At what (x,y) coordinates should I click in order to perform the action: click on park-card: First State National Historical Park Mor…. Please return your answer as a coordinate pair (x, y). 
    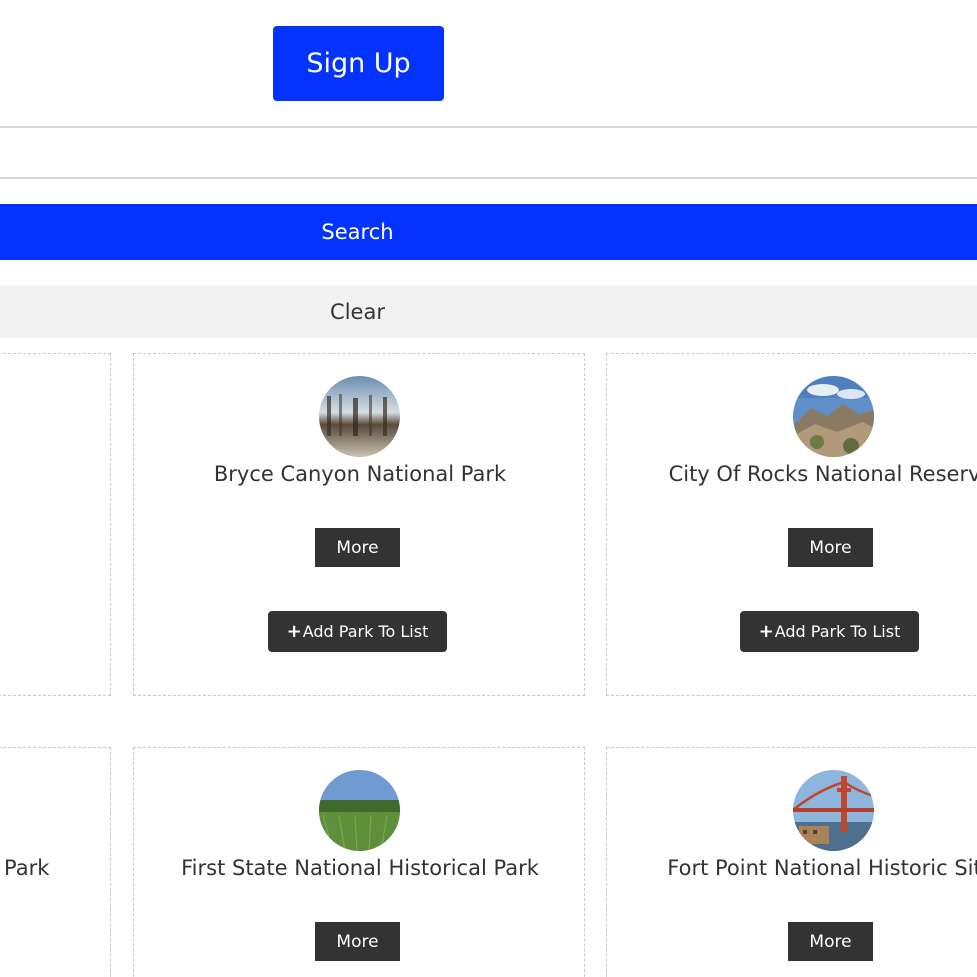
    Looking at the image, I should click on (359, 862).